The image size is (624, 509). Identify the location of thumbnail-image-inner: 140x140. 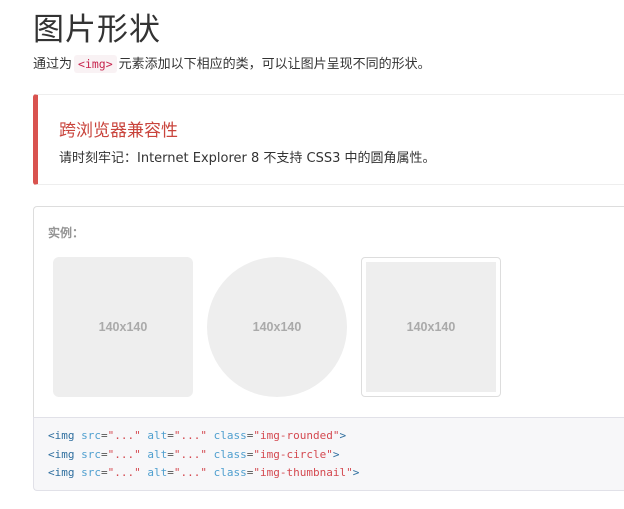
(431, 327).